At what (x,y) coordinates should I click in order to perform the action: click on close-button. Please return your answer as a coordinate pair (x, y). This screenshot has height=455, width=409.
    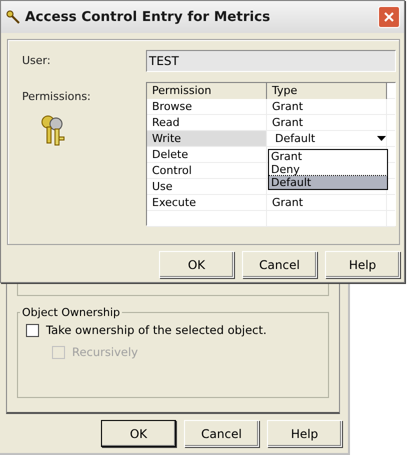
    Looking at the image, I should click on (389, 17).